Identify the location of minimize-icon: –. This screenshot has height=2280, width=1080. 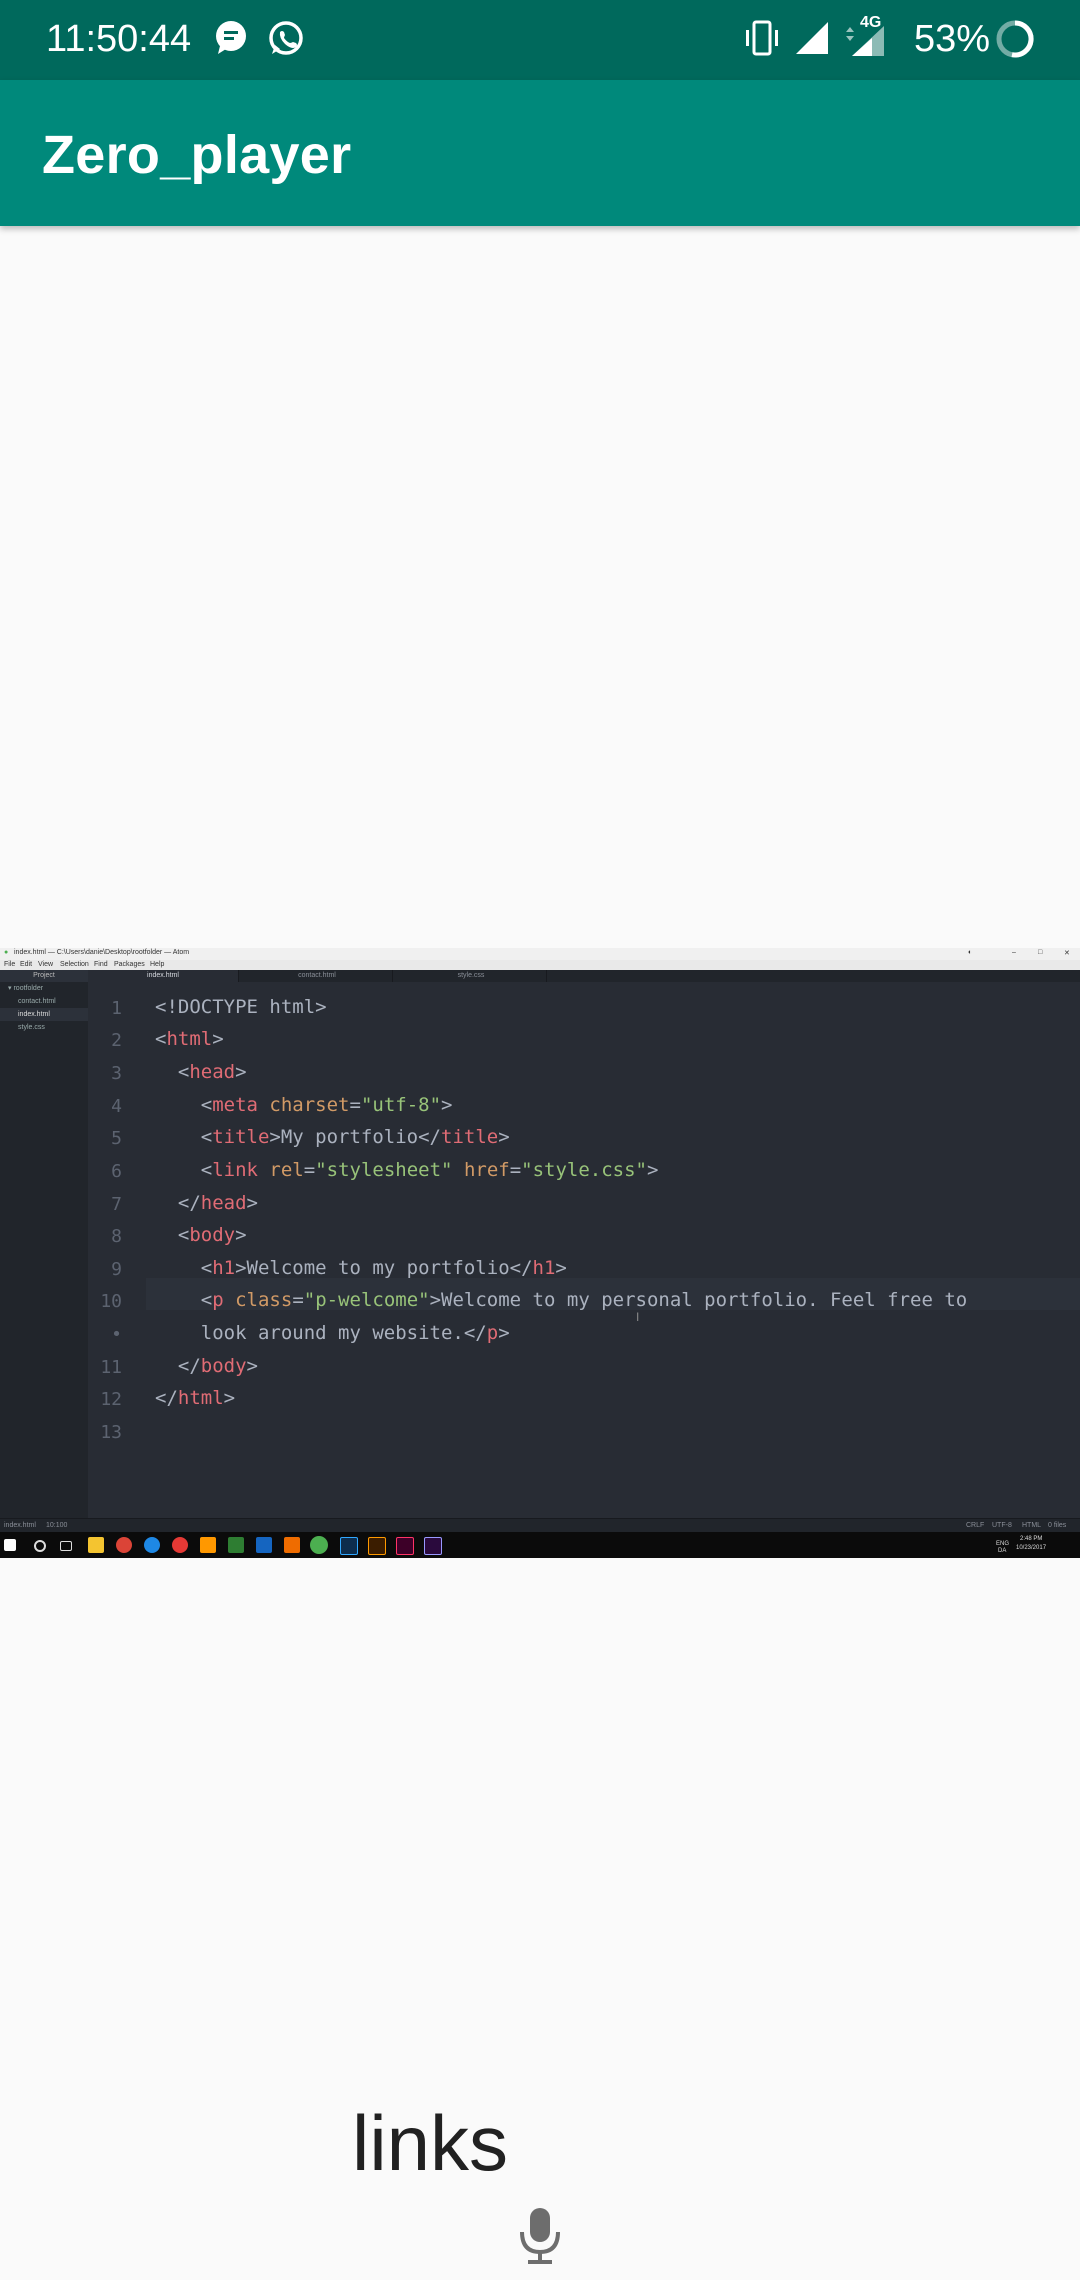
(1014, 952).